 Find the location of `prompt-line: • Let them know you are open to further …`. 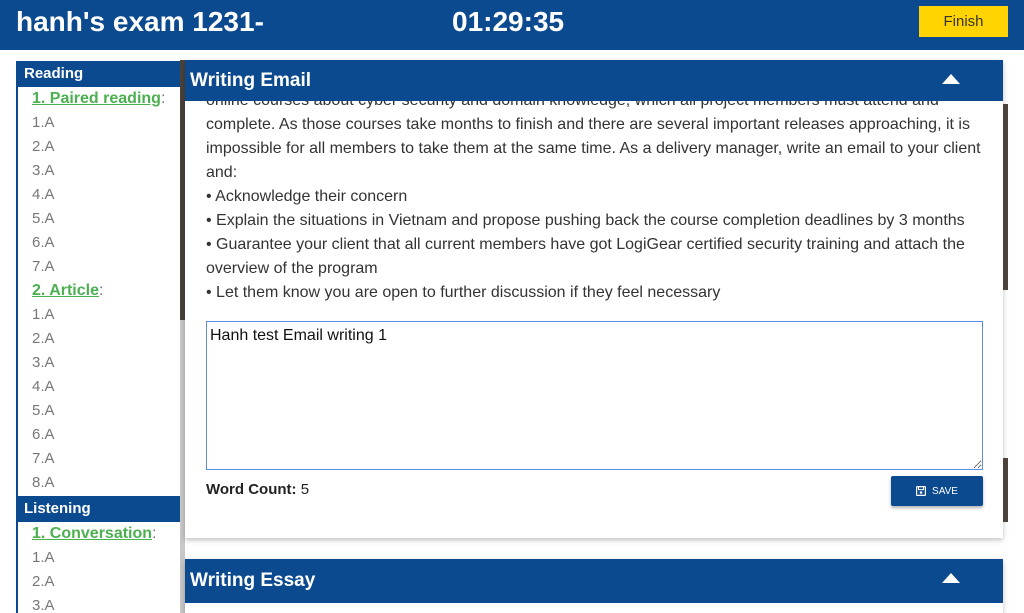

prompt-line: • Let them know you are open to further … is located at coordinates (463, 292).